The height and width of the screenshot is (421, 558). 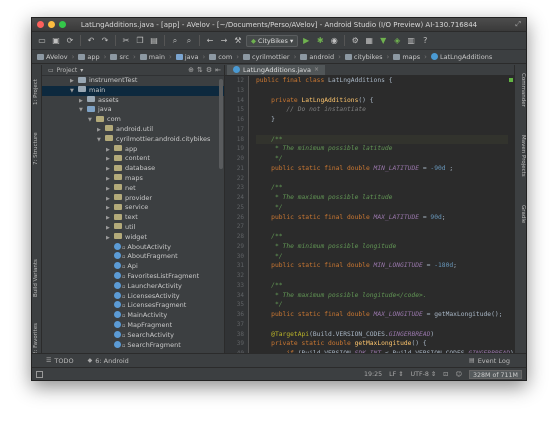 I want to click on code-line: // Do not instantiate, so click(x=382, y=110).